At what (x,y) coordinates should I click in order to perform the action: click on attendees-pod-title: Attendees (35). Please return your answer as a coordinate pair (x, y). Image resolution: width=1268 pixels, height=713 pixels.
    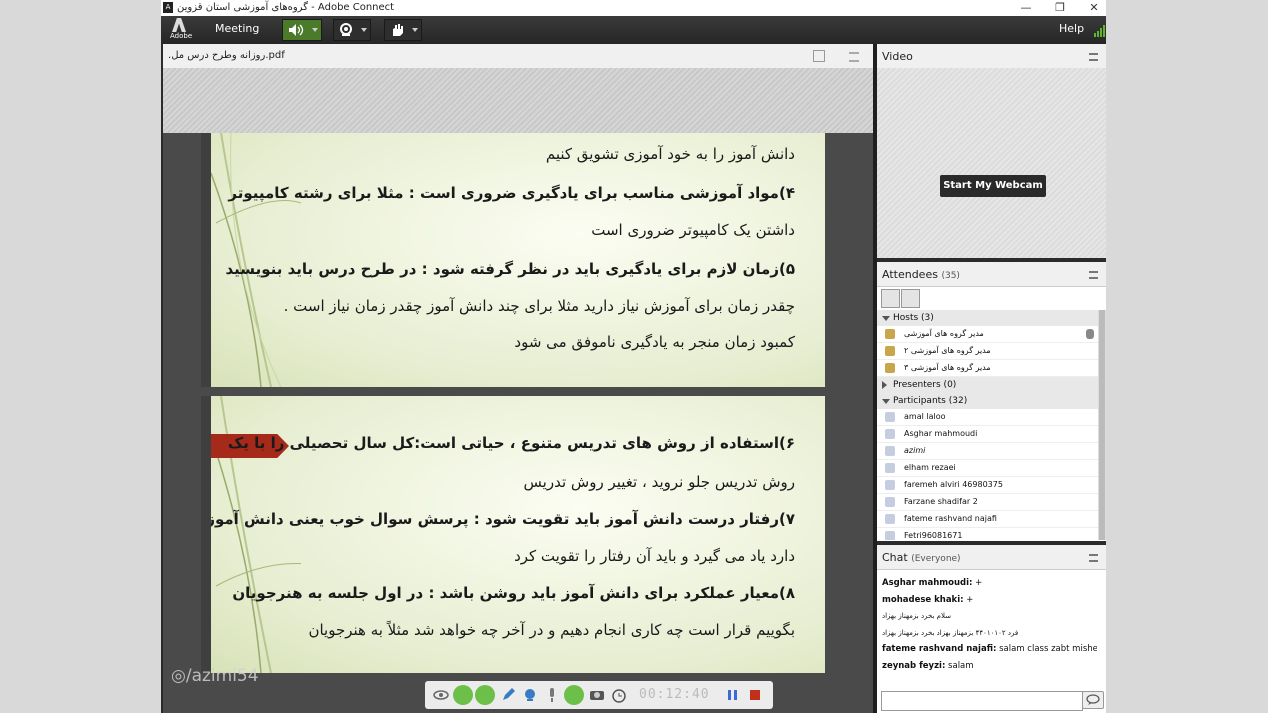
    Looking at the image, I should click on (921, 274).